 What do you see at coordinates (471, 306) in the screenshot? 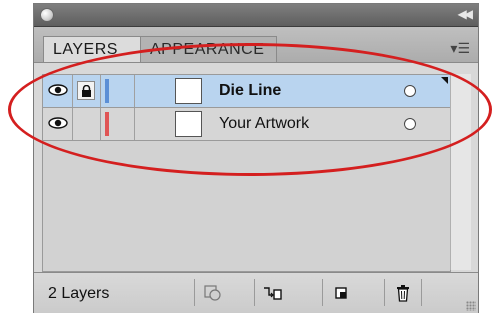
I see `resize-grip` at bounding box center [471, 306].